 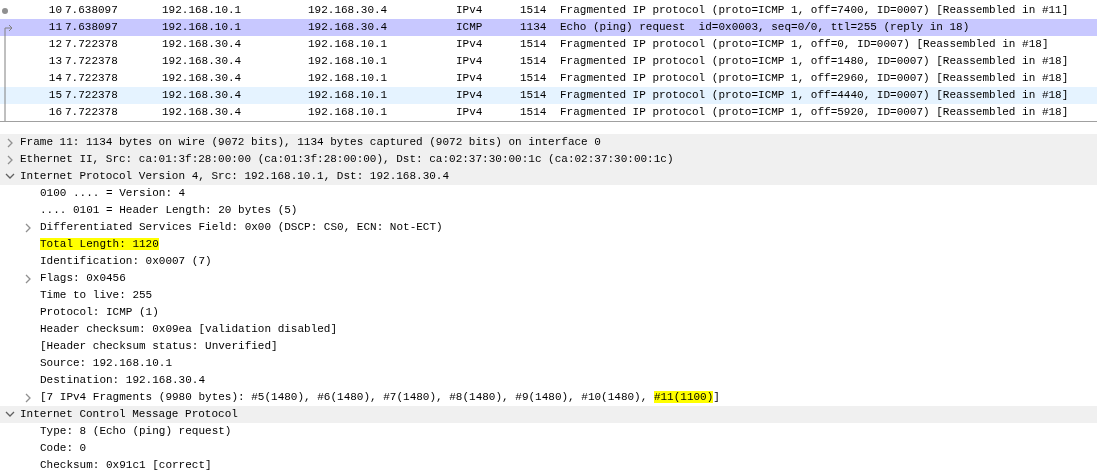 What do you see at coordinates (113, 193) in the screenshot?
I see `protocol-field: 0100 .... = Version: 4` at bounding box center [113, 193].